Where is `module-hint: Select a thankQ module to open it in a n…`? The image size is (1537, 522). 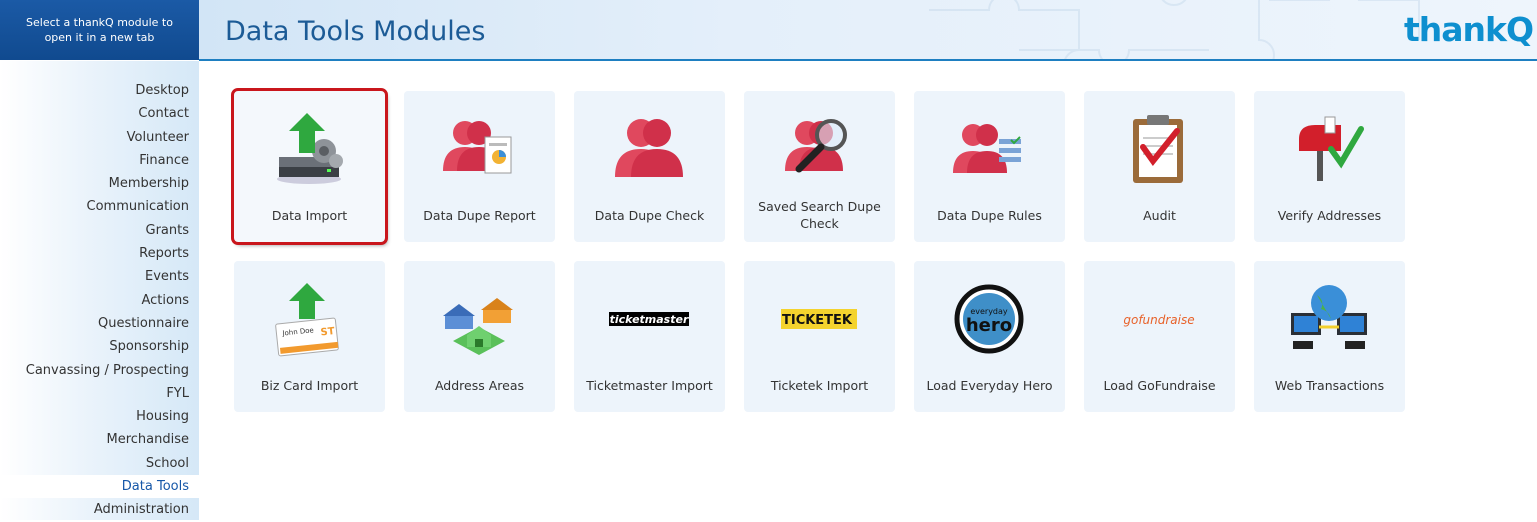 module-hint: Select a thankQ module to open it in a n… is located at coordinates (99, 30).